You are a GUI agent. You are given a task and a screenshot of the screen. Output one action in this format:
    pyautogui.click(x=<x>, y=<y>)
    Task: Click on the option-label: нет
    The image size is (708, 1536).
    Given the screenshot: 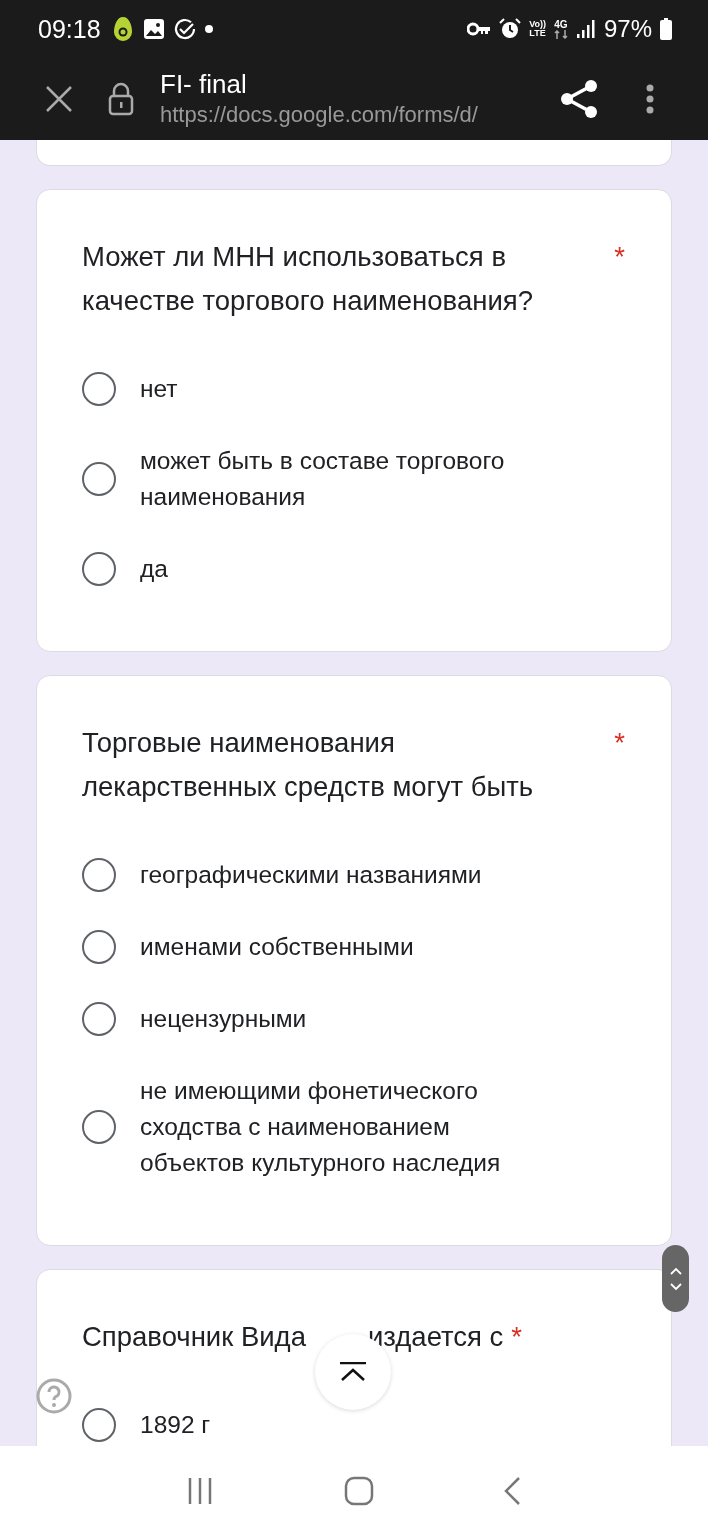 What is the action you would take?
    pyautogui.click(x=159, y=389)
    